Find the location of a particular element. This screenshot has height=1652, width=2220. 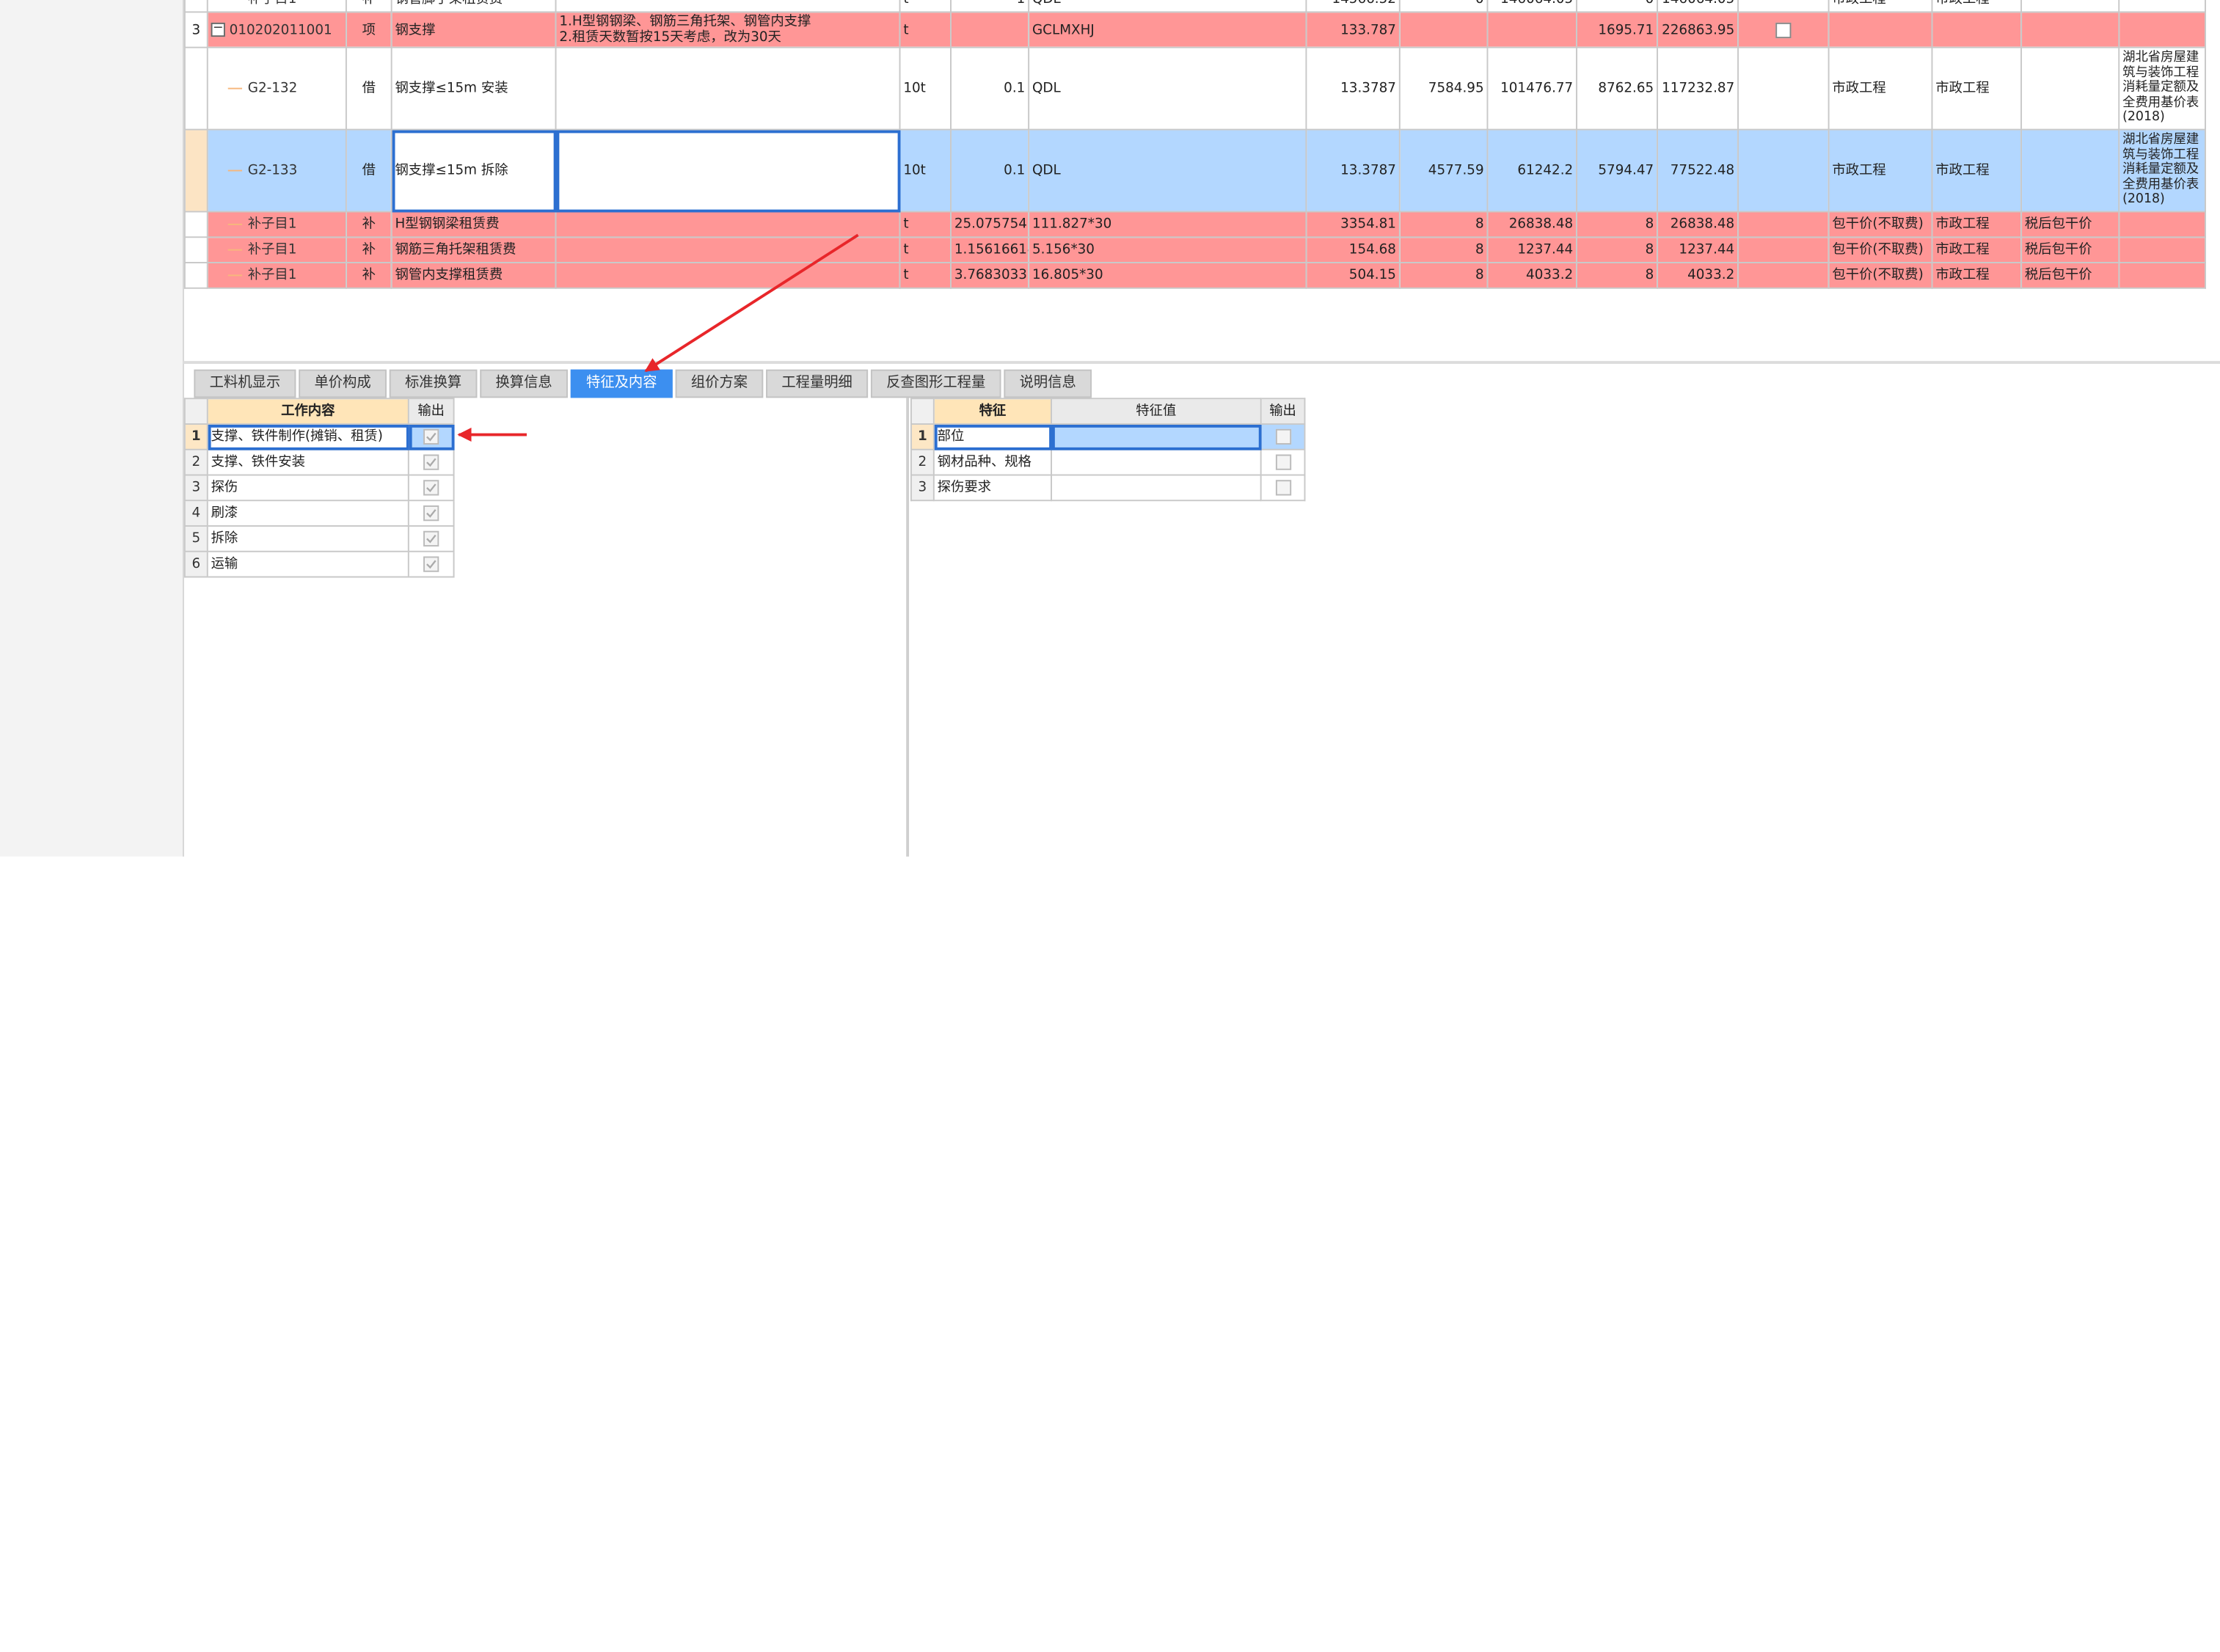

item-code-cell: G2-133 is located at coordinates (276, 170).